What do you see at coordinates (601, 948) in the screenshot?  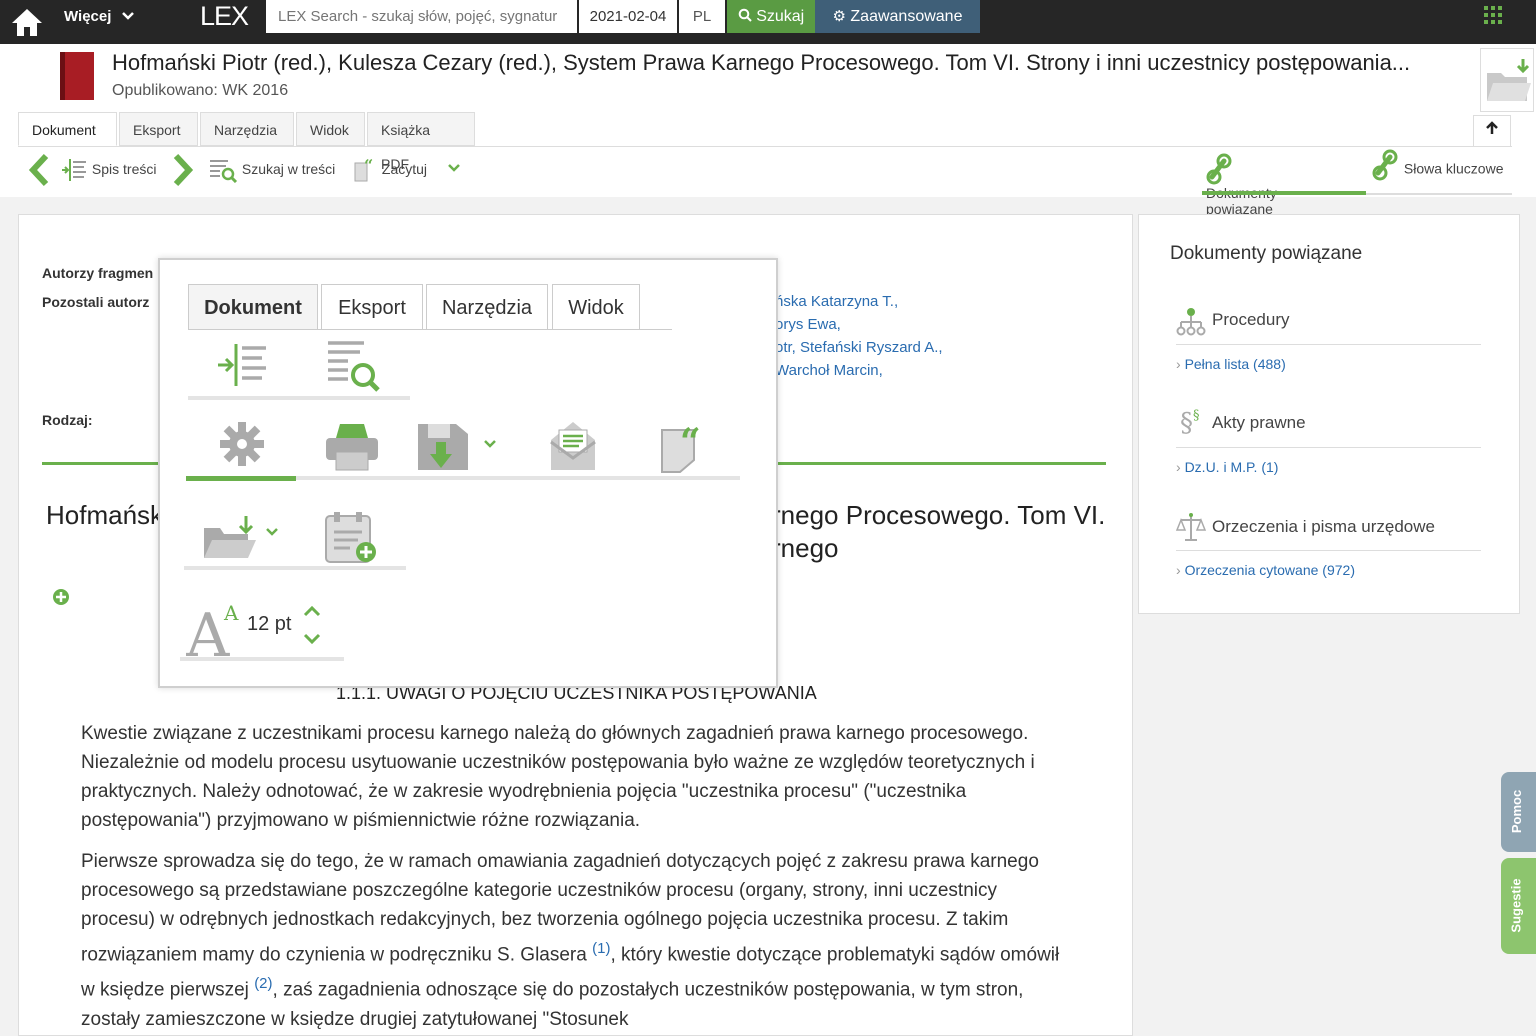 I see `footnote-link: (1)` at bounding box center [601, 948].